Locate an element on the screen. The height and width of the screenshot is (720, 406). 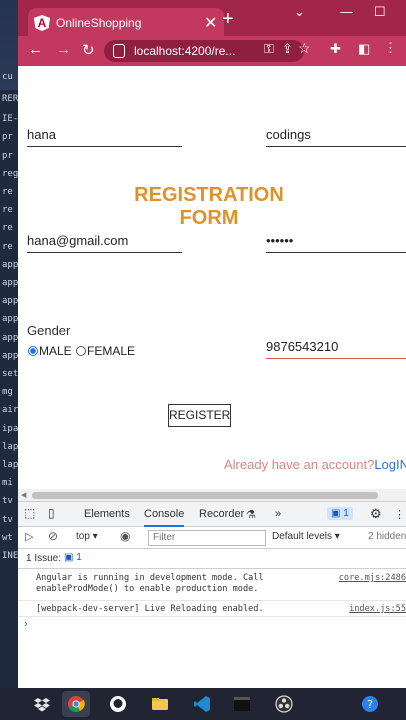
password-field: •••••• is located at coordinates (336, 243).